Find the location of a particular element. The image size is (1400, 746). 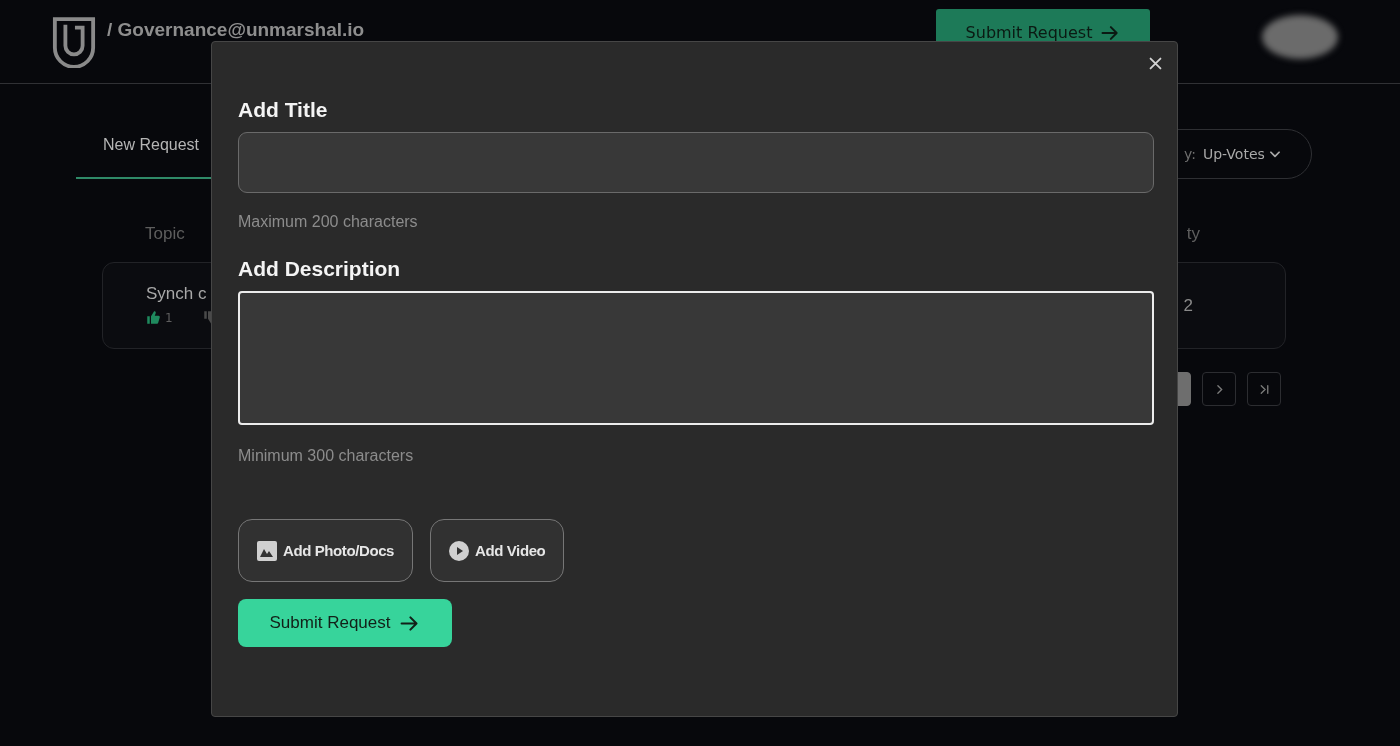

thumbs-up-icon is located at coordinates (153, 317).